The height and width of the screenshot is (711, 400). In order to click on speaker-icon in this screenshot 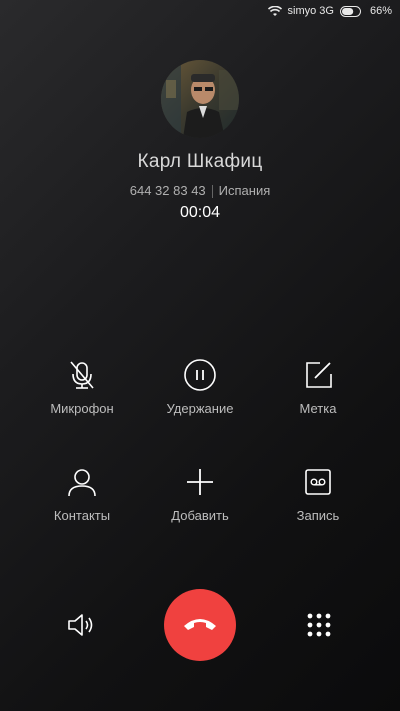, I will do `click(81, 628)`.